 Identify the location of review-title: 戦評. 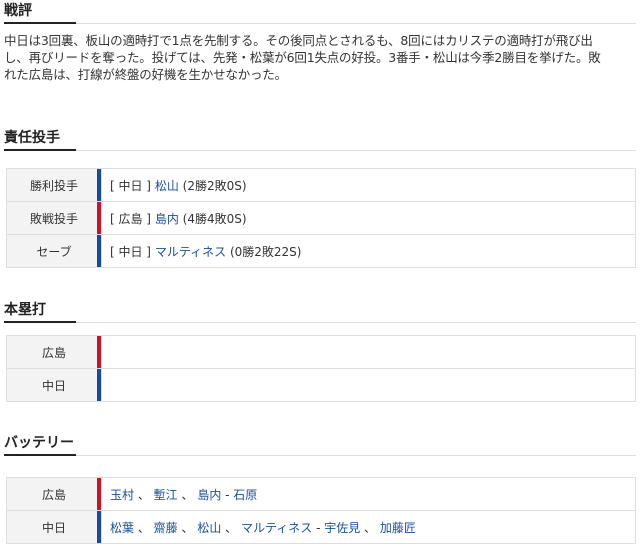
(320, 13).